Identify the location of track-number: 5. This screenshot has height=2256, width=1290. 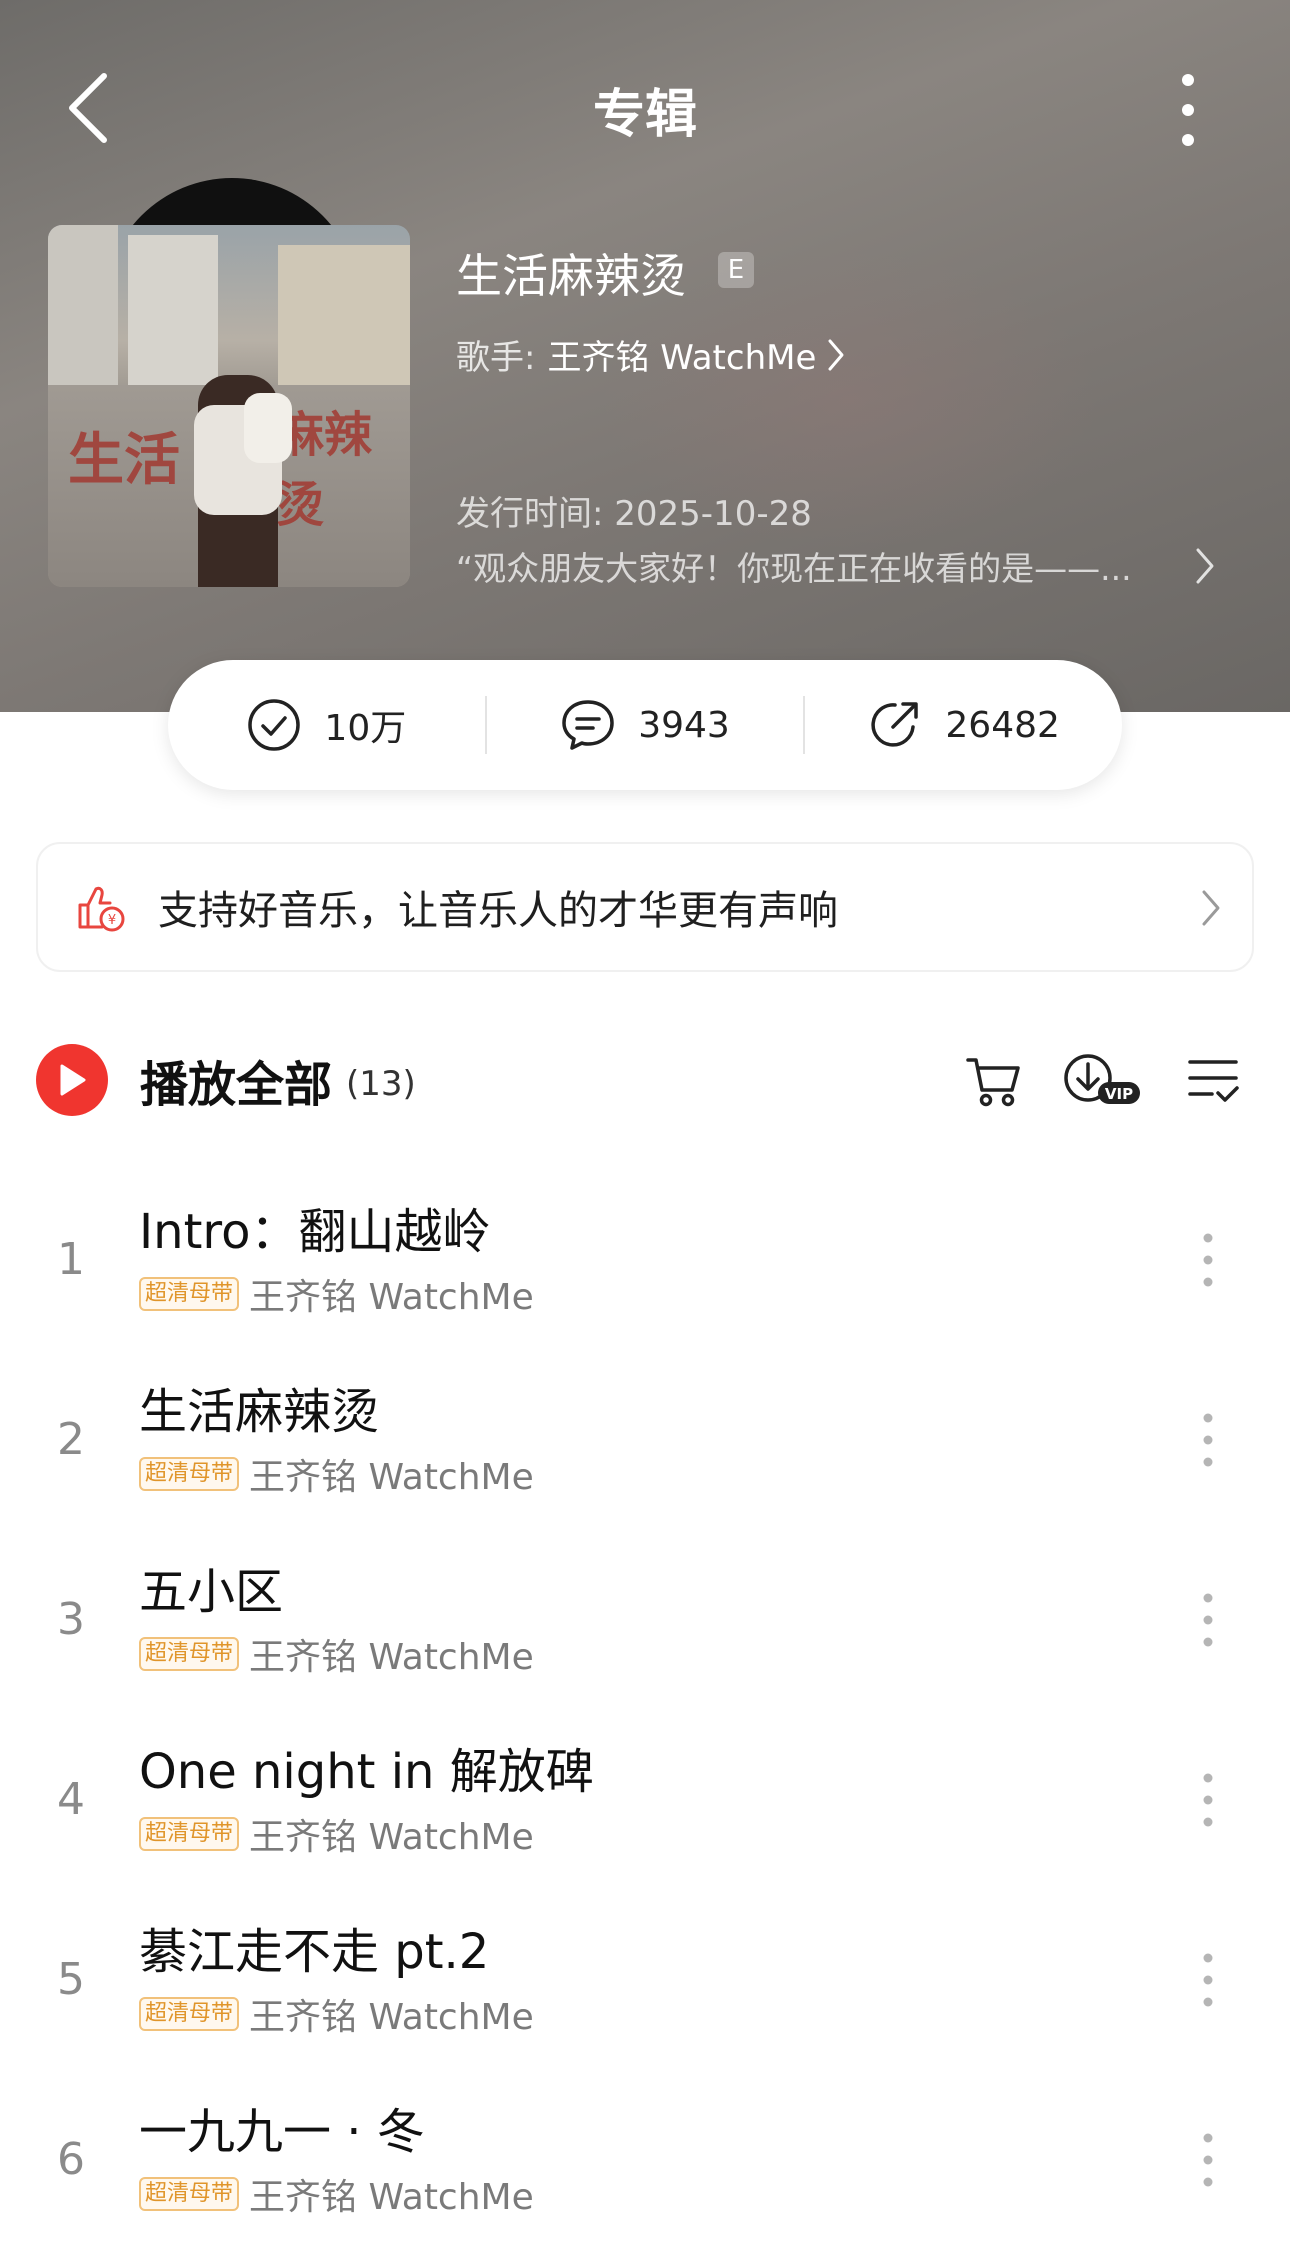
(71, 1979).